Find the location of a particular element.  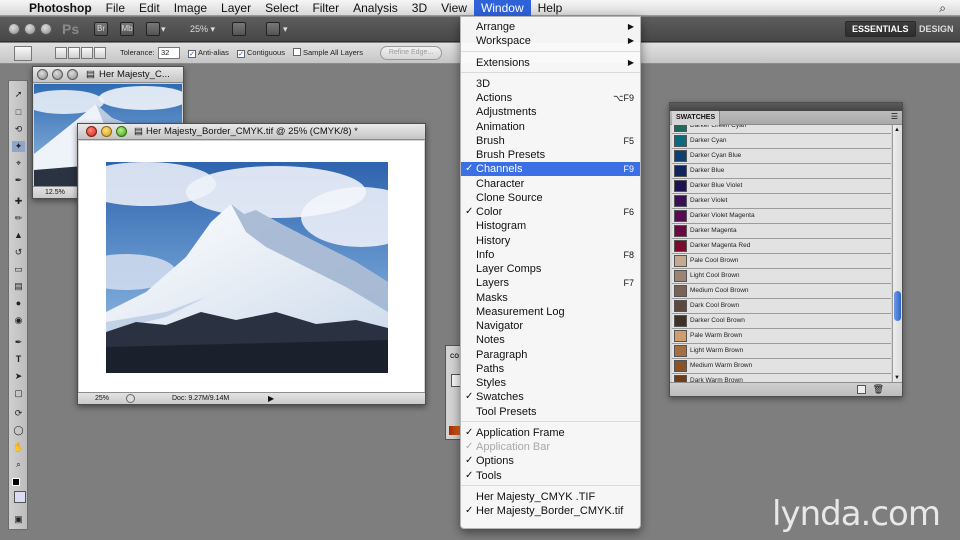

intersect-selection-button is located at coordinates (100, 53).